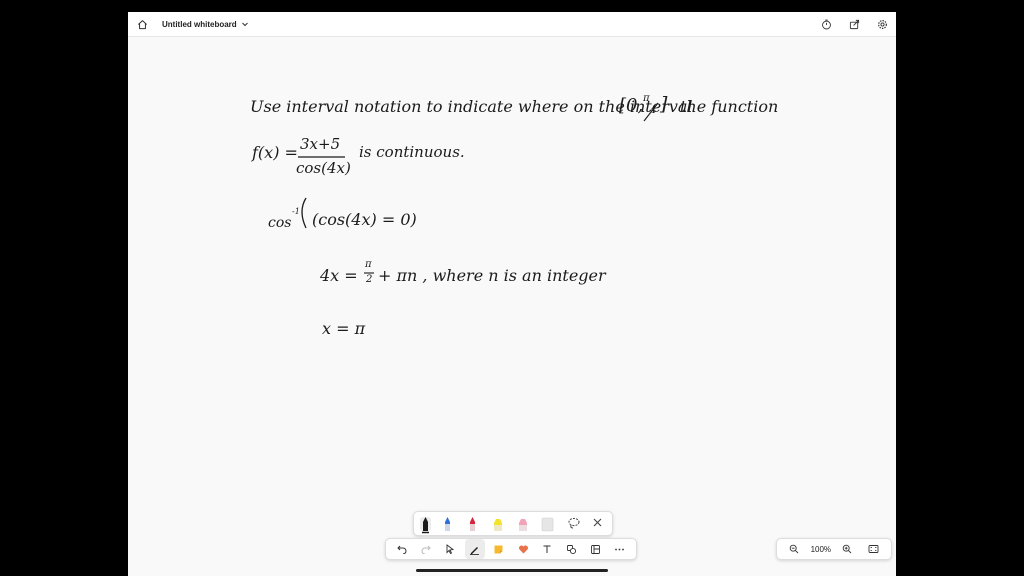 This screenshot has width=1024, height=576. What do you see at coordinates (339, 275) in the screenshot?
I see `step2-left: 4x =` at bounding box center [339, 275].